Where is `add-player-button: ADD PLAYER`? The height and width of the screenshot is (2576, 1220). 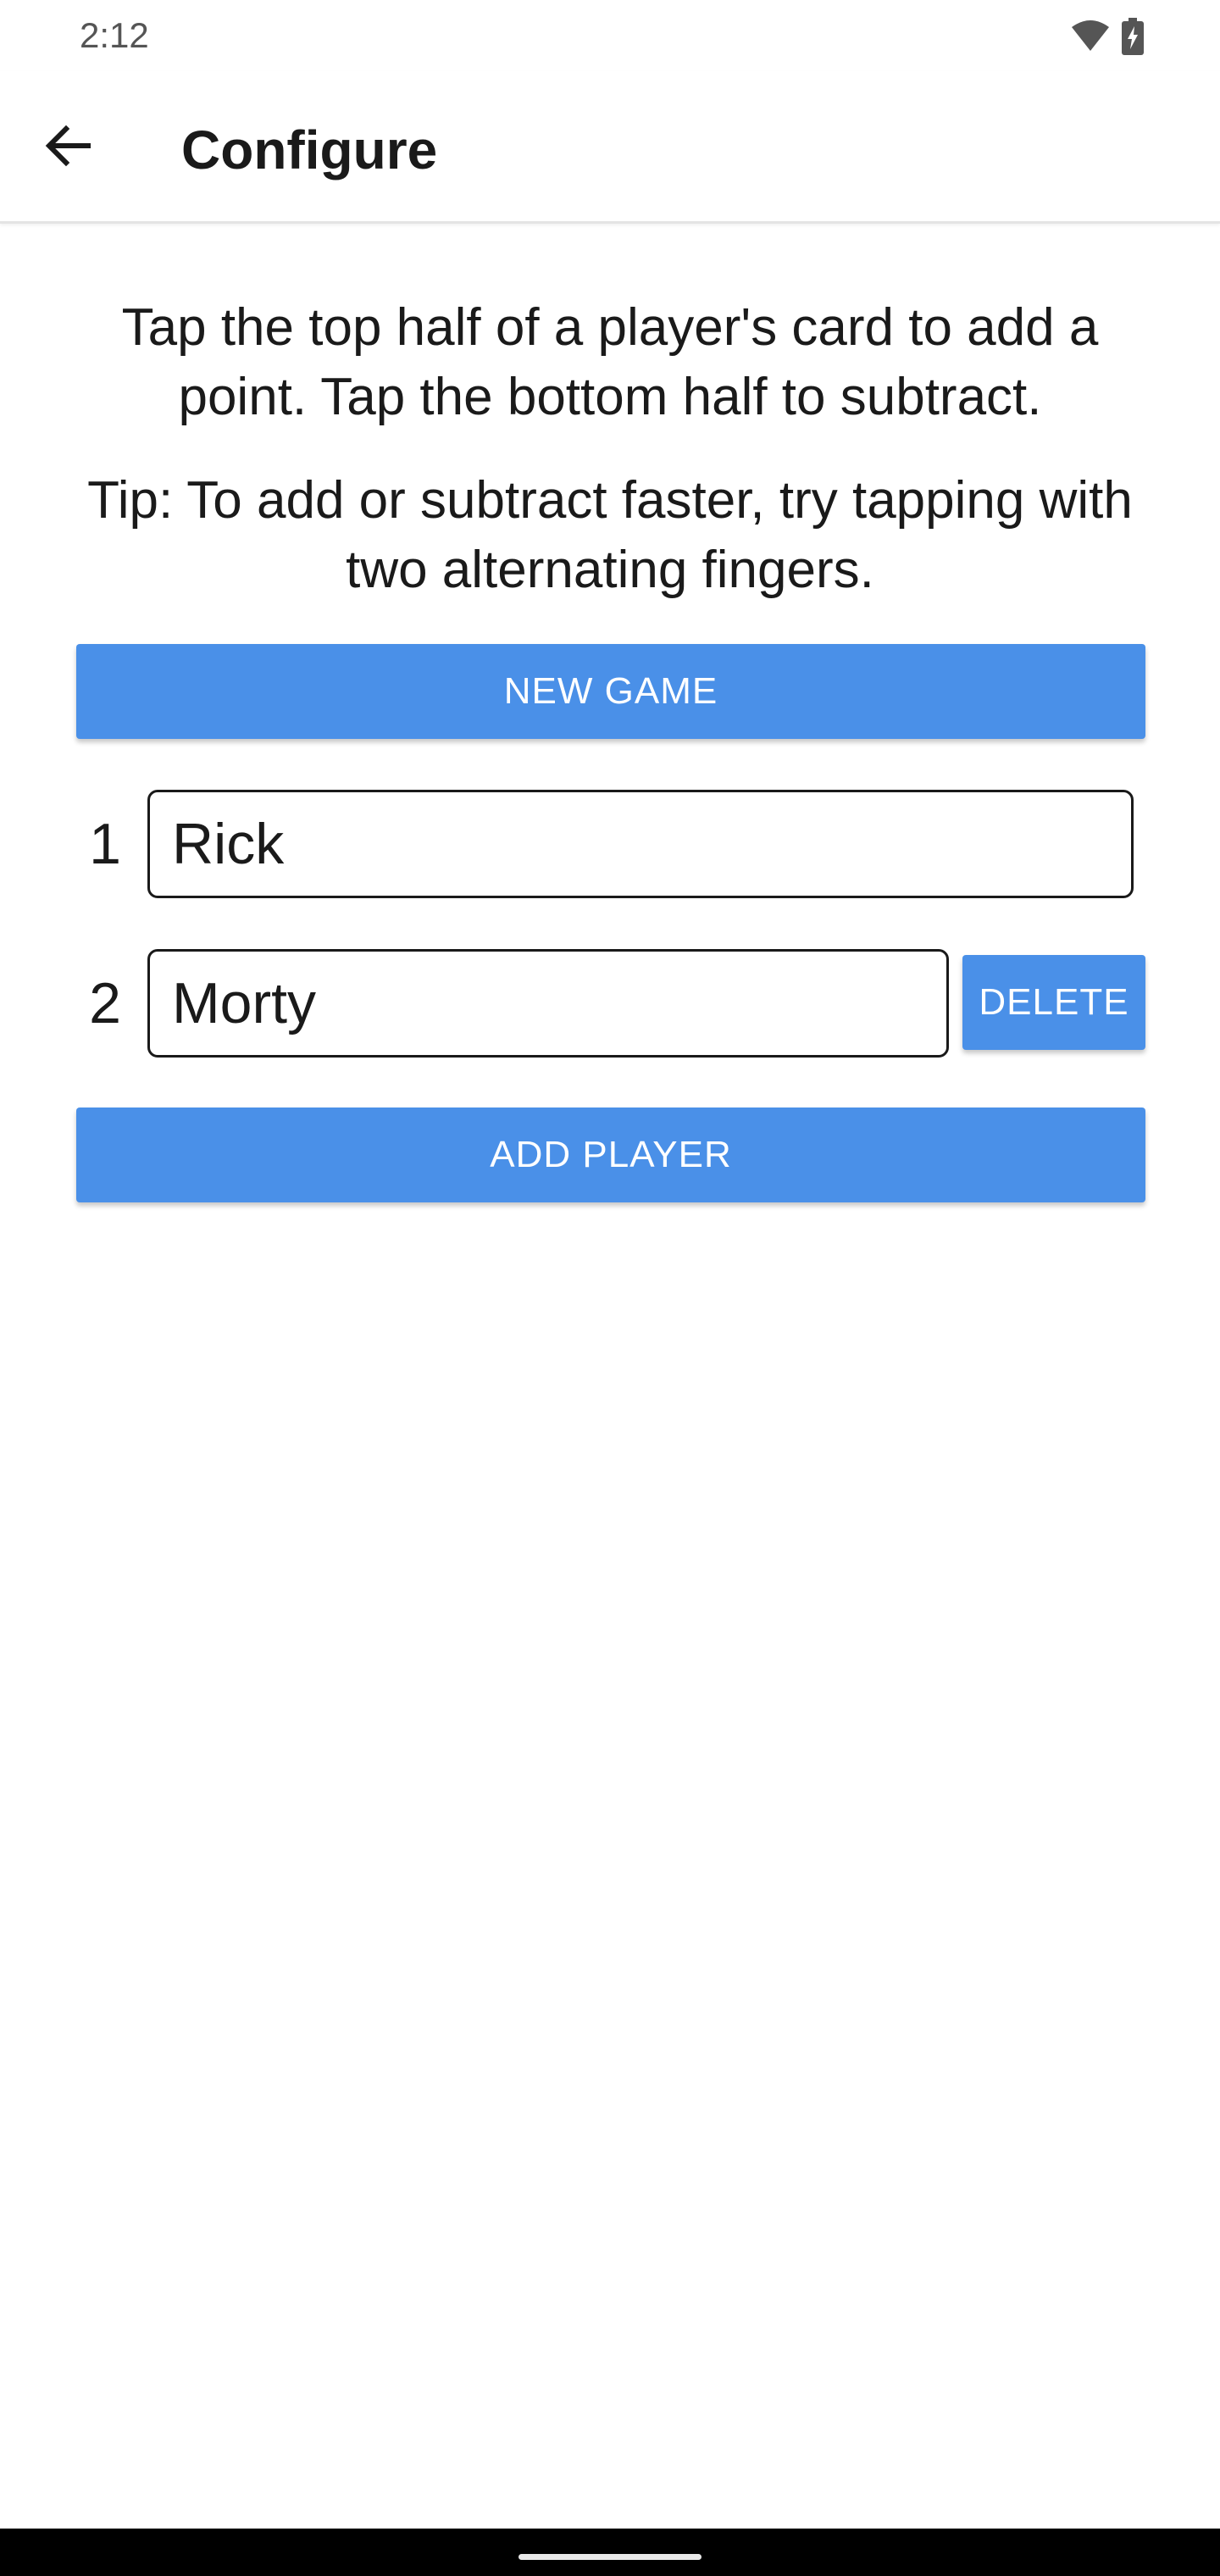
add-player-button: ADD PLAYER is located at coordinates (610, 1155).